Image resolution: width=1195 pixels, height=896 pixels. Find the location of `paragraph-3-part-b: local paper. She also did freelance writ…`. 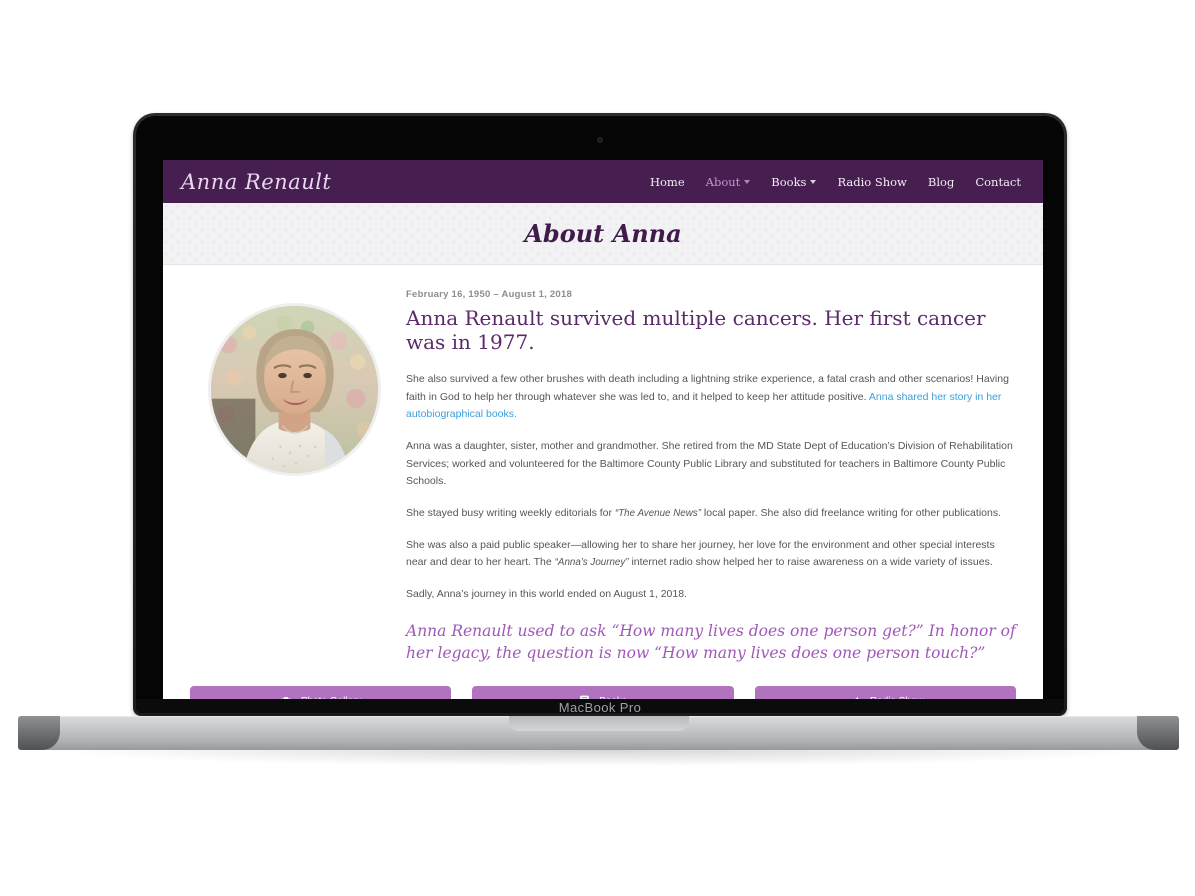

paragraph-3-part-b: local paper. She also did freelance writ… is located at coordinates (850, 512).